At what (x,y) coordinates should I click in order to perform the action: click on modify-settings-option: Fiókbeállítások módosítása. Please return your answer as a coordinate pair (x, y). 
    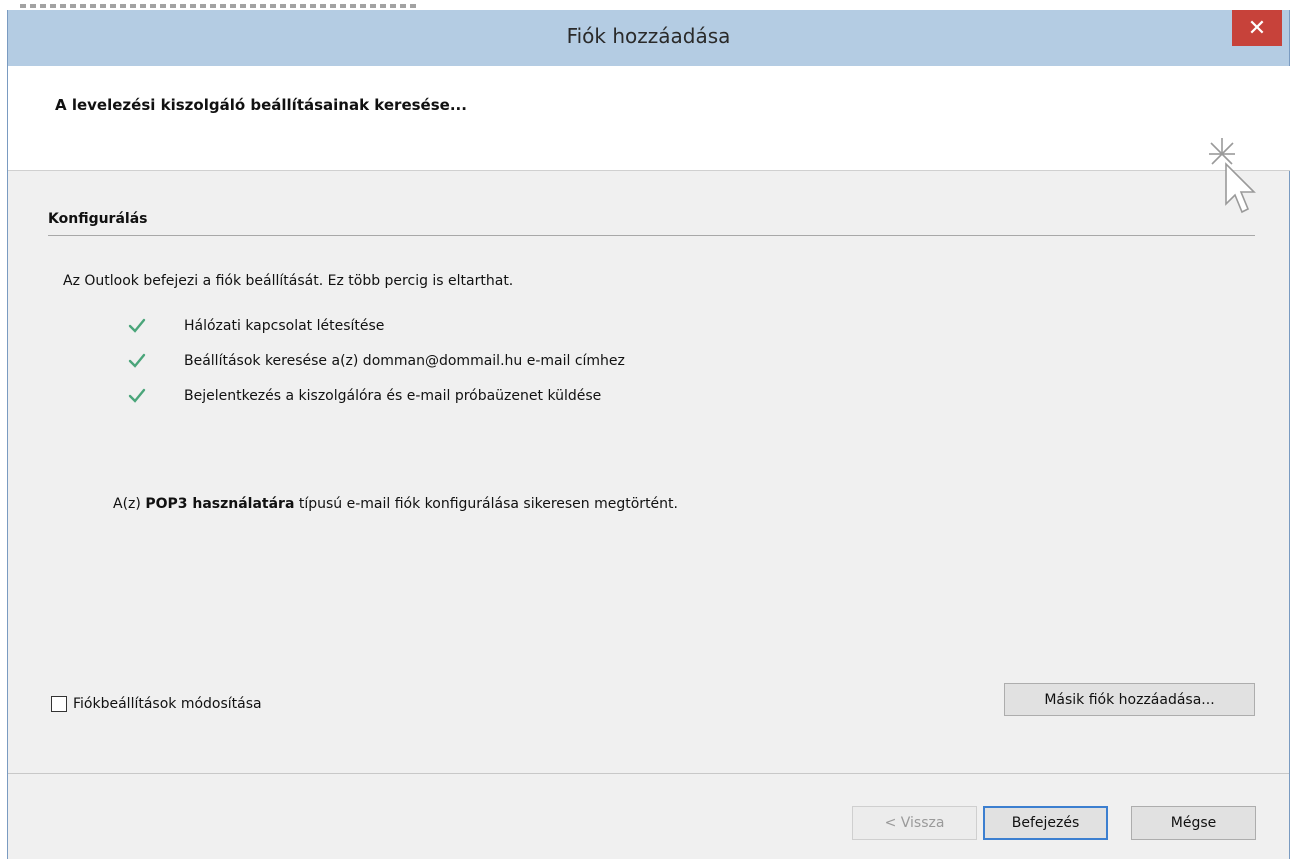
    Looking at the image, I should click on (156, 704).